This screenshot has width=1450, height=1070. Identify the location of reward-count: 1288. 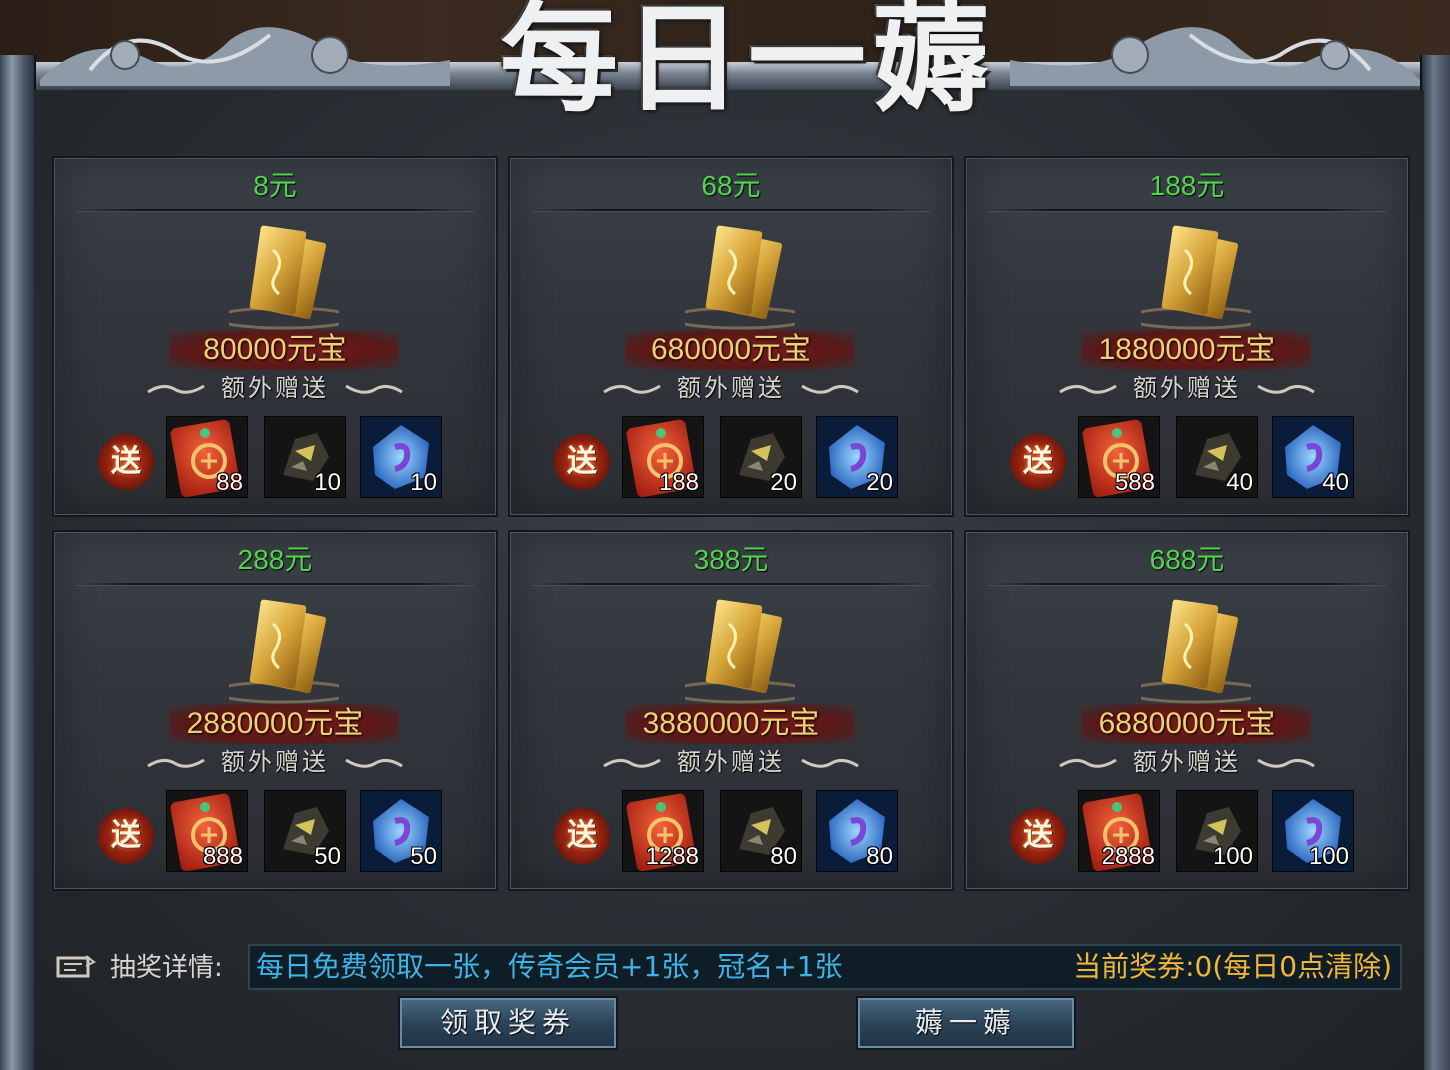
(672, 856).